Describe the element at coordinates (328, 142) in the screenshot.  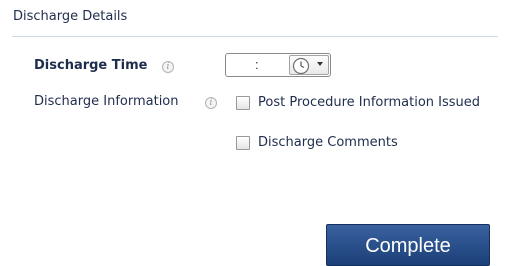
I see `discharge-comments-label: Discharge Comments` at that location.